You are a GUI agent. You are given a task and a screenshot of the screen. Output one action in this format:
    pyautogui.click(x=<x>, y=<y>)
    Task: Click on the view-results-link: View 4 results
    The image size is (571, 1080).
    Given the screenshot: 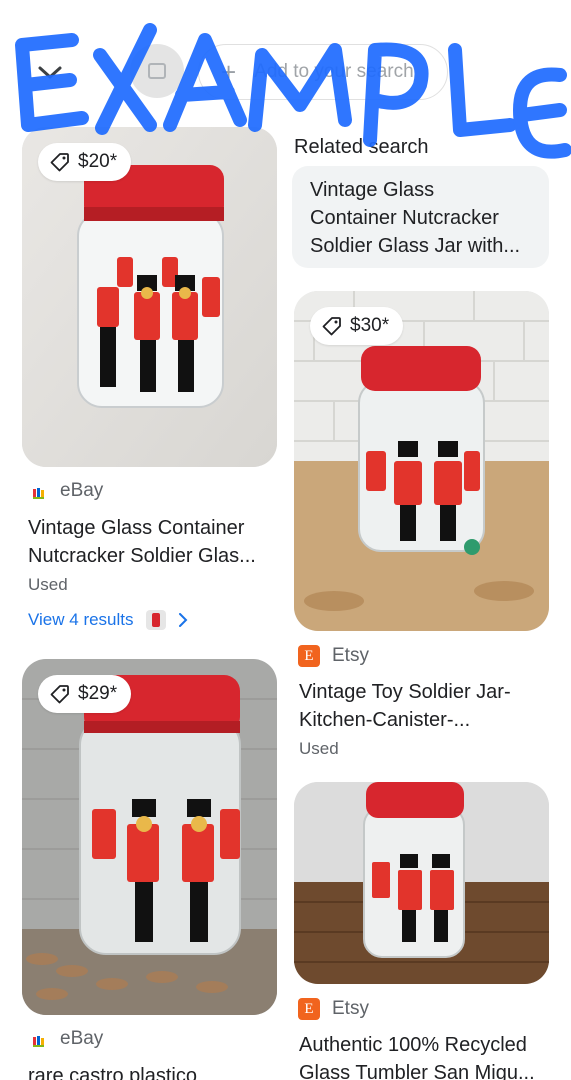 What is the action you would take?
    pyautogui.click(x=108, y=620)
    